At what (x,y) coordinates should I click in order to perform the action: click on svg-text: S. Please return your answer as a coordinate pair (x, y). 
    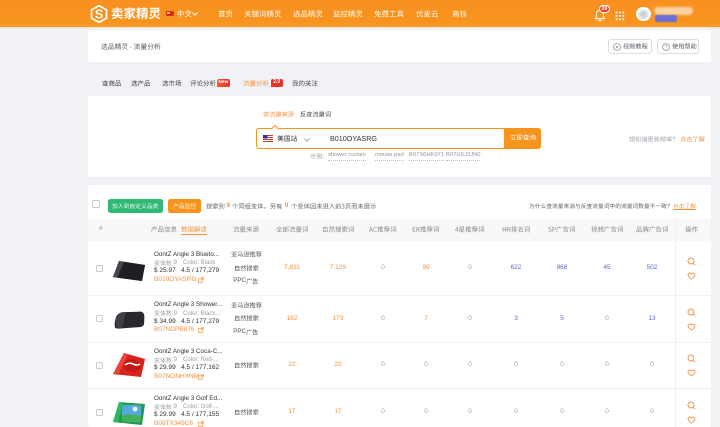
    Looking at the image, I should click on (99, 14).